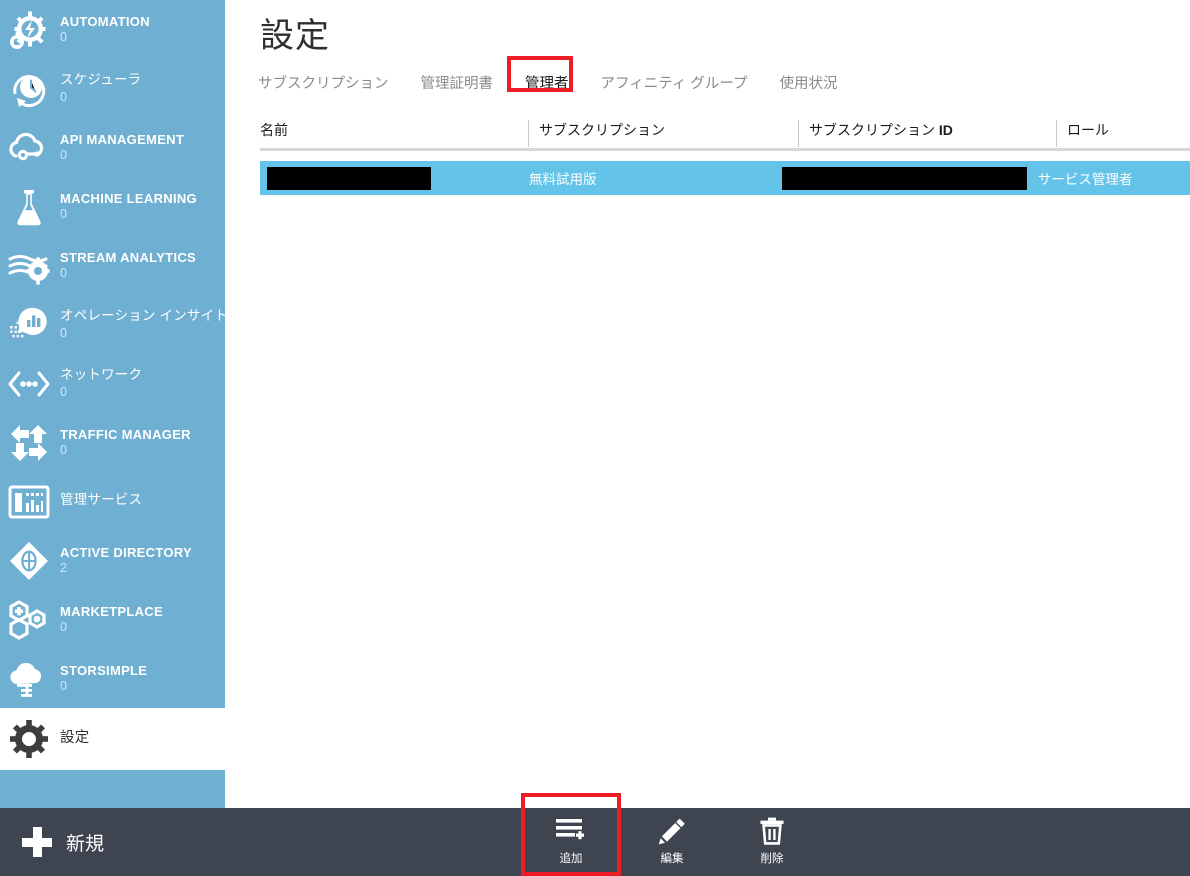 The height and width of the screenshot is (876, 1190). What do you see at coordinates (672, 831) in the screenshot?
I see `pencil-icon` at bounding box center [672, 831].